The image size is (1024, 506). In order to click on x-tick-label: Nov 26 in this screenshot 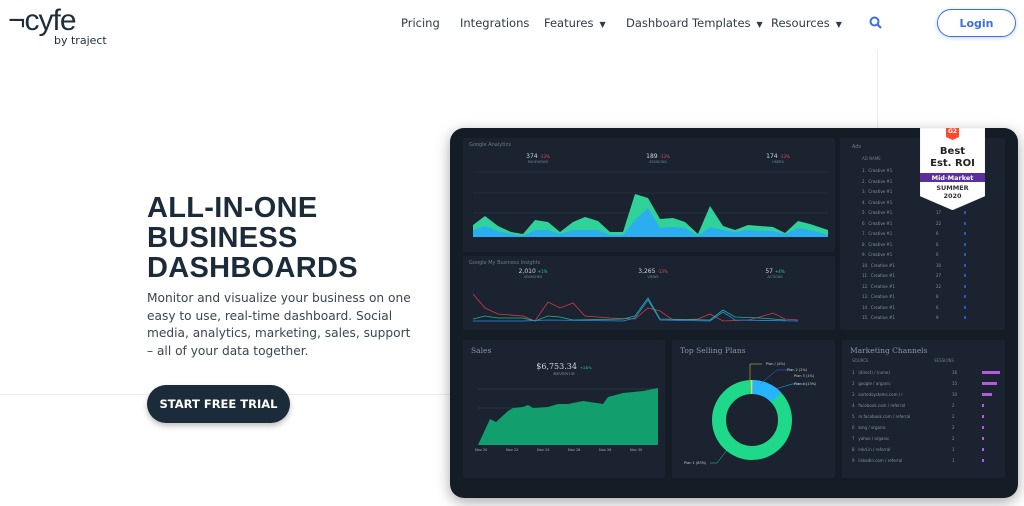, I will do `click(574, 450)`.